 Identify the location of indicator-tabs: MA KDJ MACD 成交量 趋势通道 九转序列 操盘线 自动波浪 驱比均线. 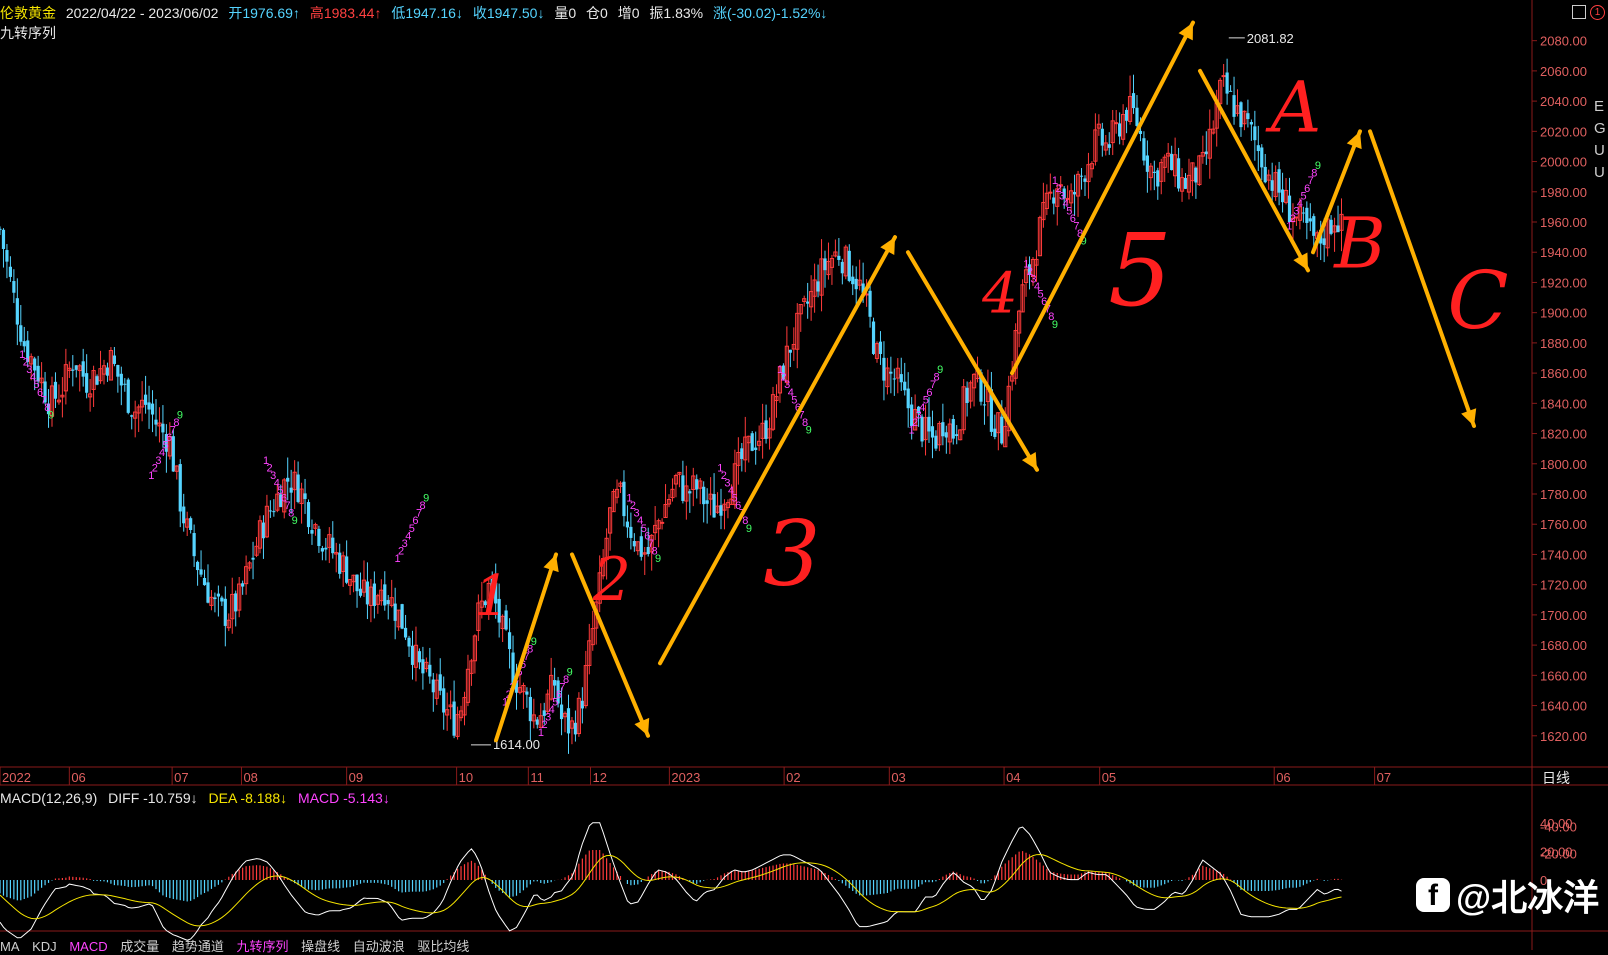
(239, 945).